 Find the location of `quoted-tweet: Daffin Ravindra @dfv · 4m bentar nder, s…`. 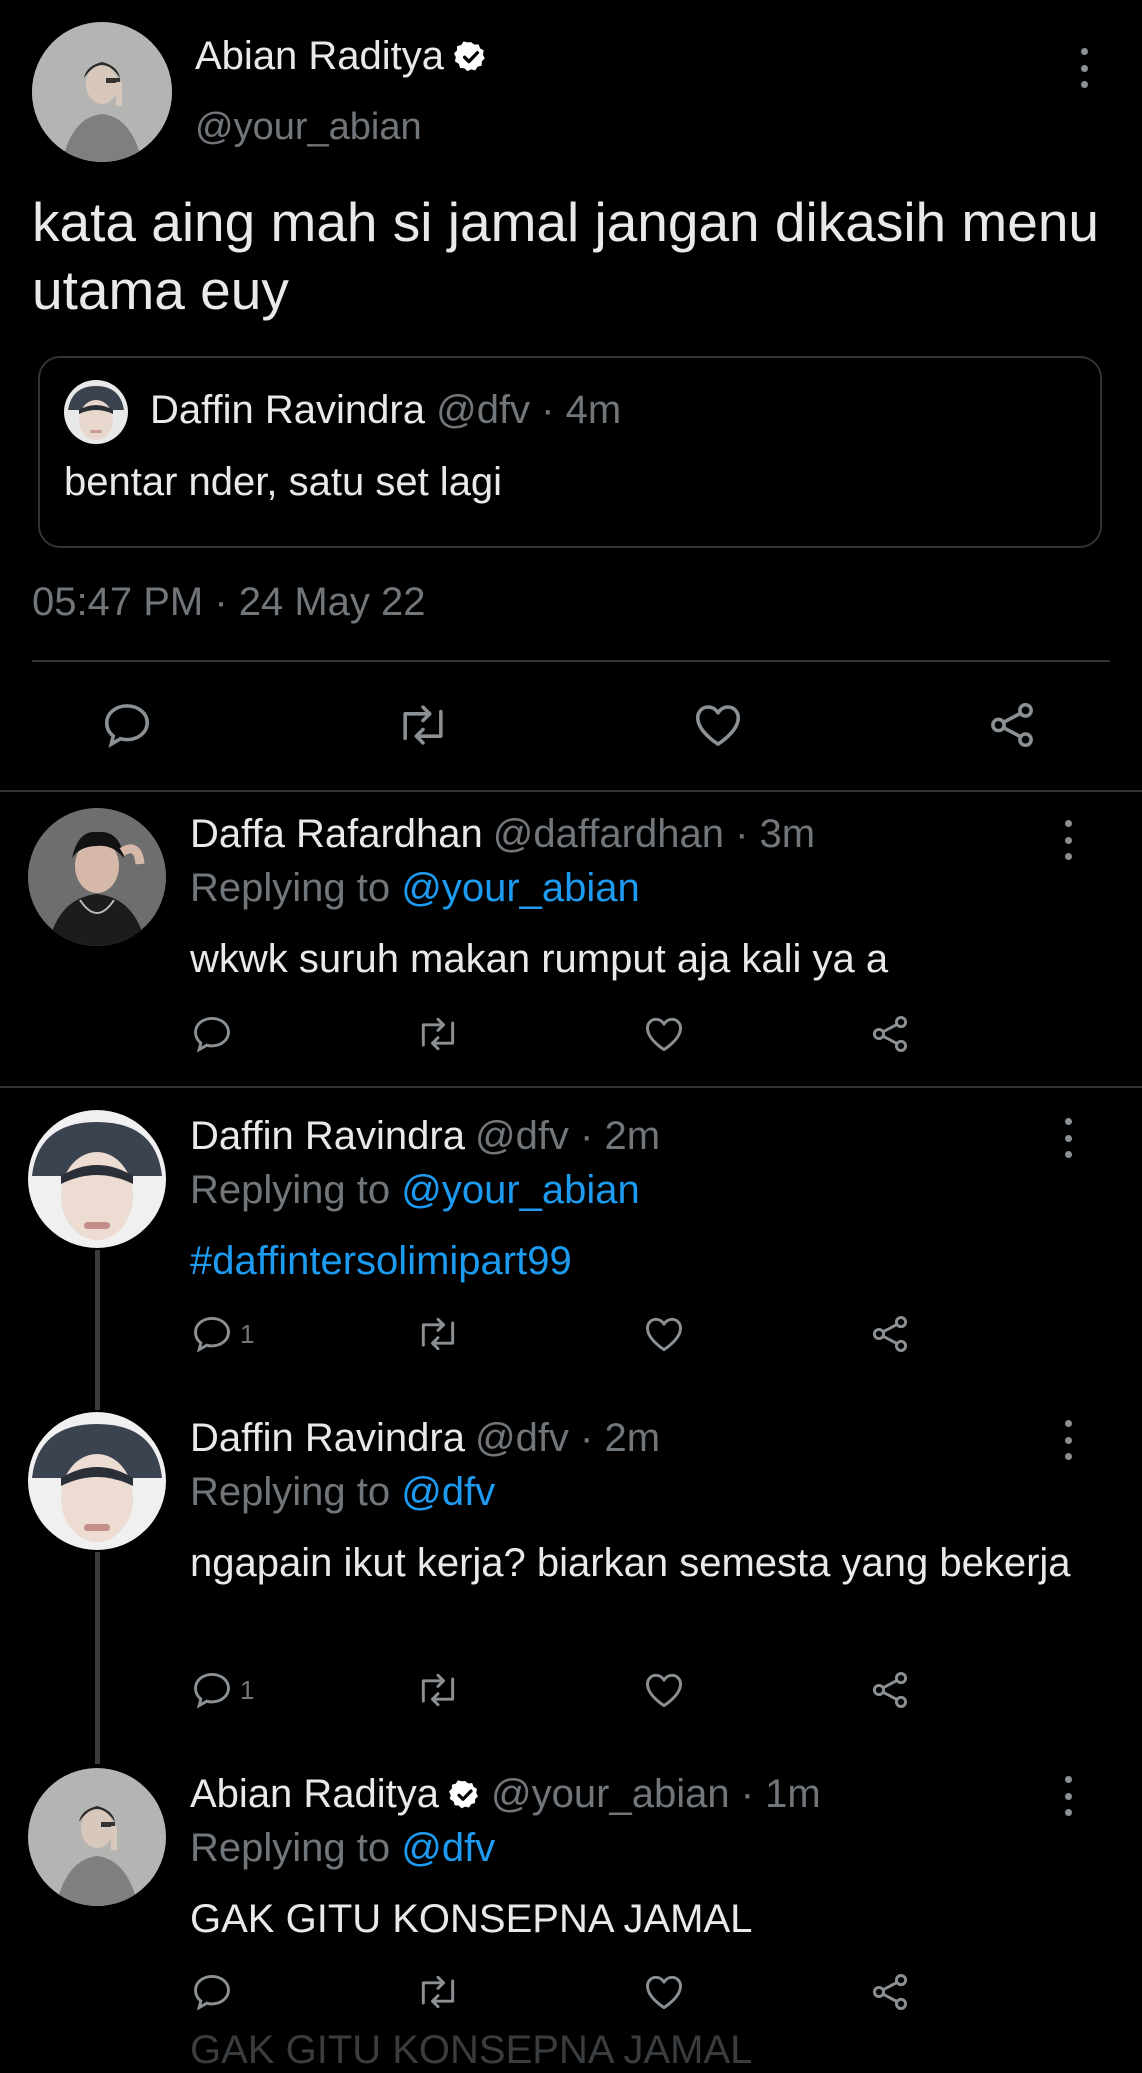

quoted-tweet: Daffin Ravindra @dfv · 4m bentar nder, s… is located at coordinates (570, 452).